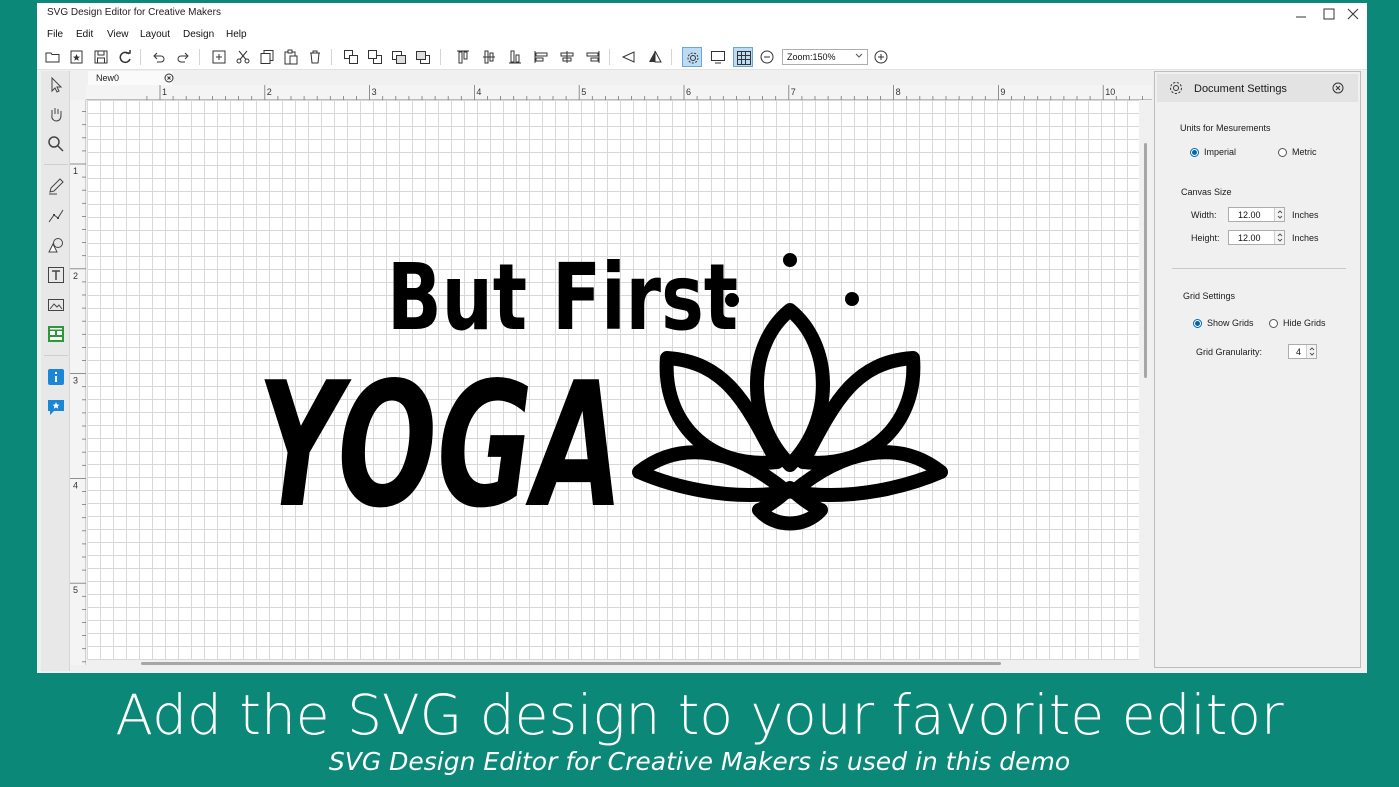  What do you see at coordinates (489, 57) in the screenshot?
I see `align-middle-button` at bounding box center [489, 57].